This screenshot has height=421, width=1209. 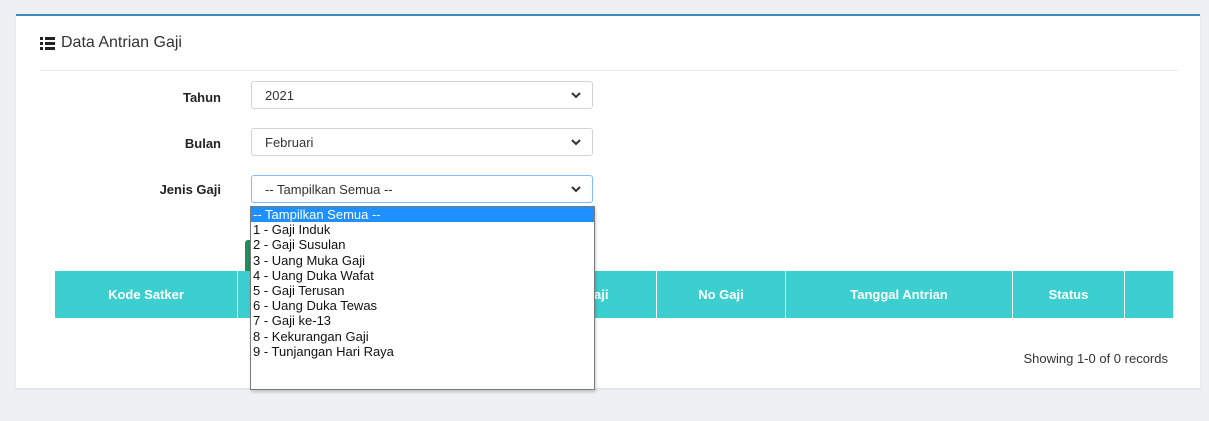 What do you see at coordinates (422, 215) in the screenshot?
I see `option-tampilkan-semua: -- Tampilkan Semua --` at bounding box center [422, 215].